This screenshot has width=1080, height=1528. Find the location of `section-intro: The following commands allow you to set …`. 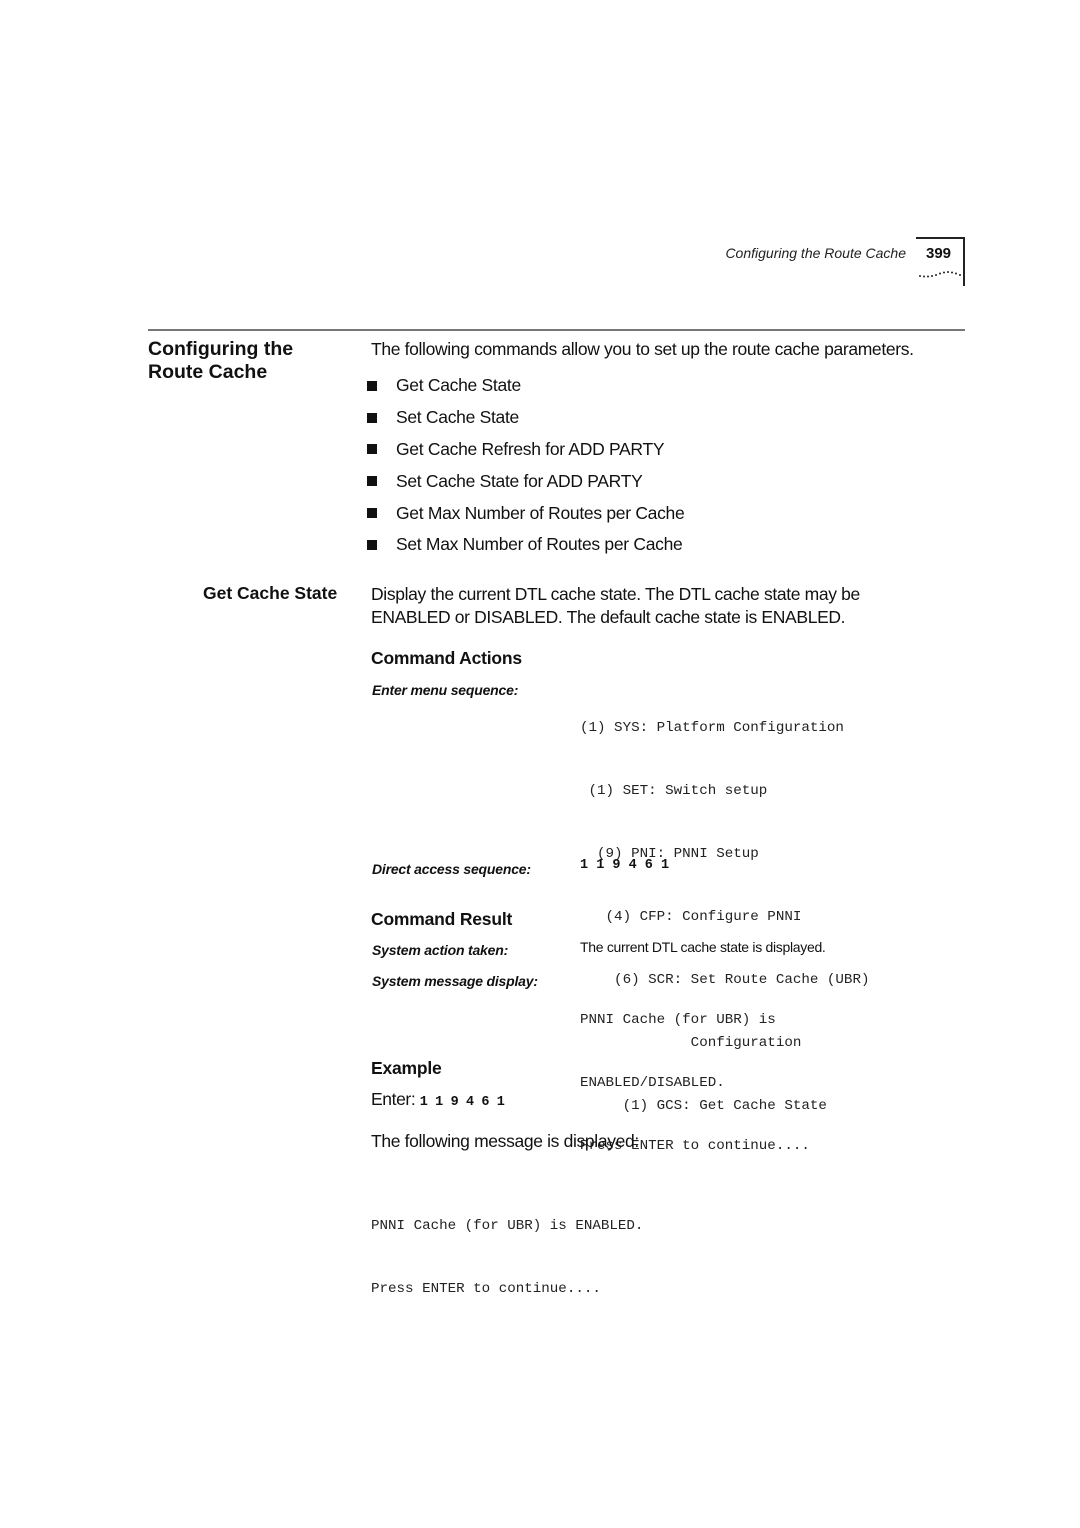

section-intro: The following commands allow you to set … is located at coordinates (642, 349).